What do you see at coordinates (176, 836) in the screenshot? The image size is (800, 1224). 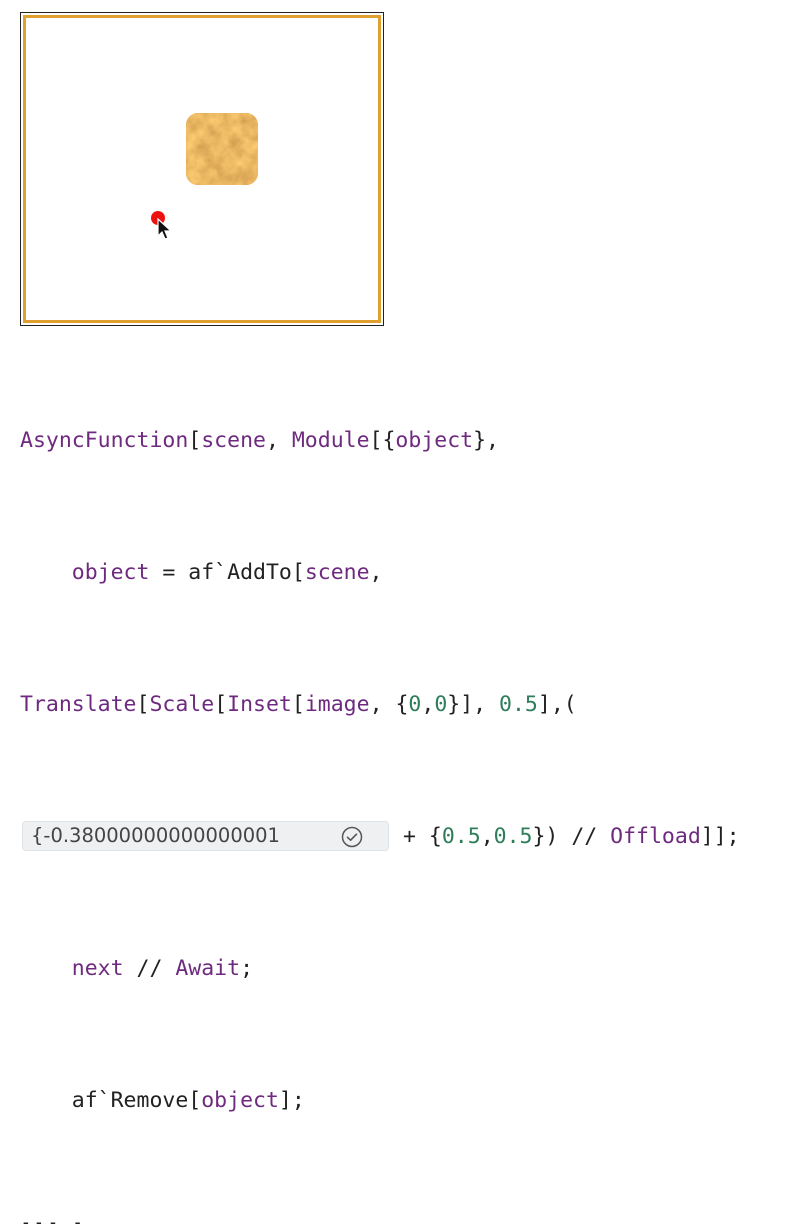 I see `offset-value-input` at bounding box center [176, 836].